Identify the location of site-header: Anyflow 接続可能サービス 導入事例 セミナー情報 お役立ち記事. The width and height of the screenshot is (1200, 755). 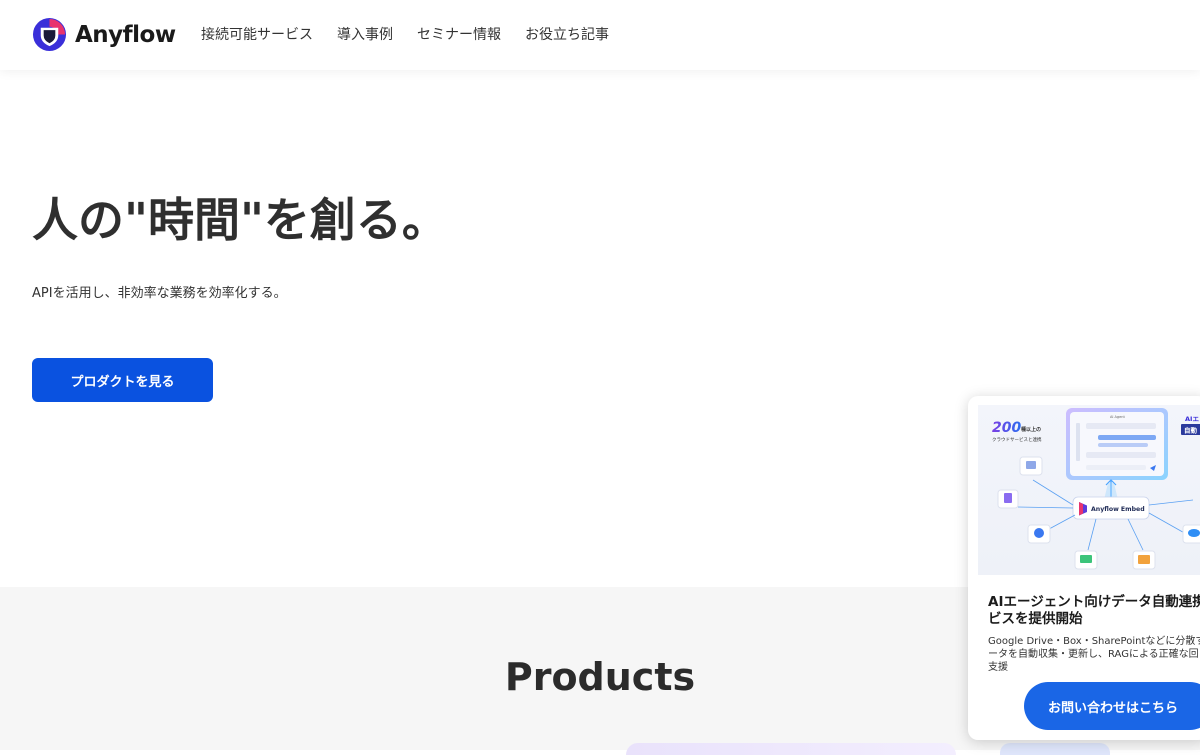
(600, 35).